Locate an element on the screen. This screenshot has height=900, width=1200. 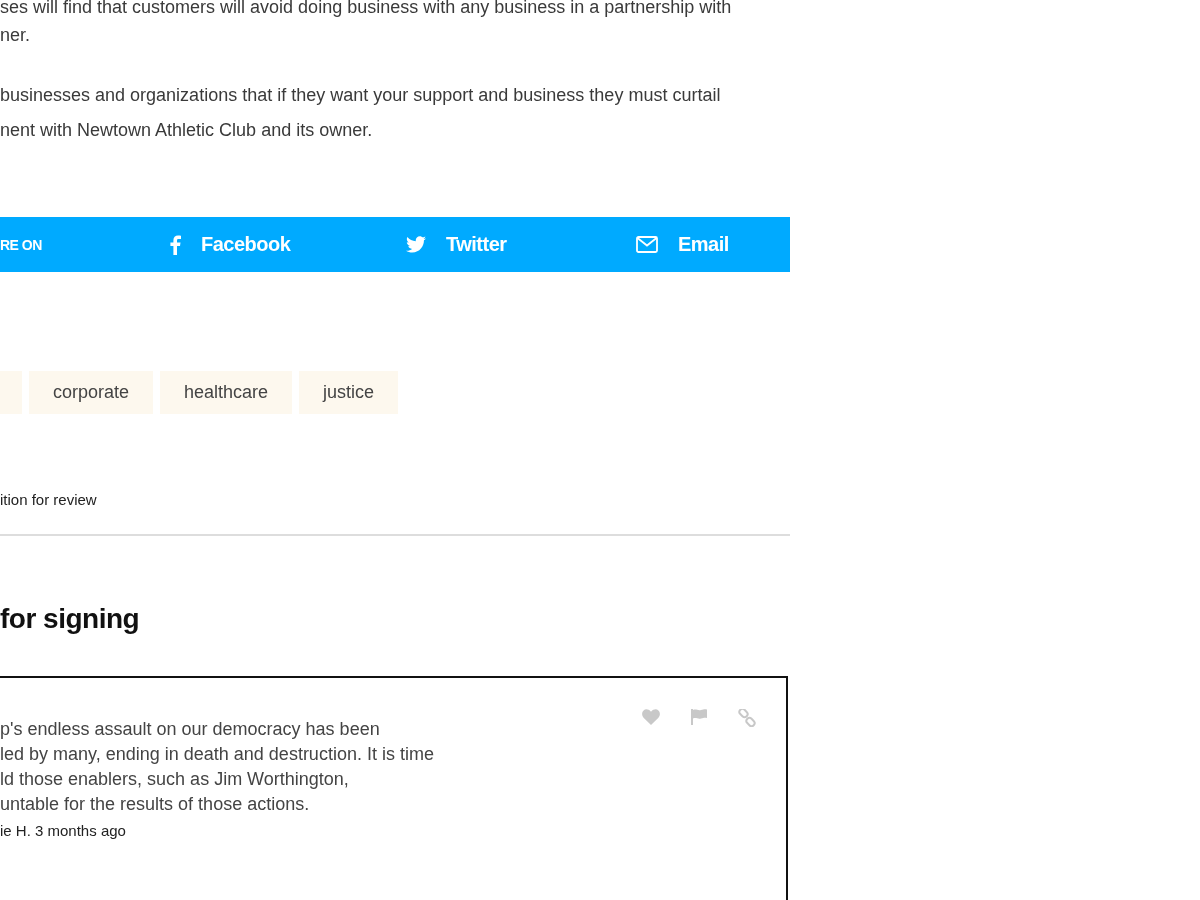
flag-icon is located at coordinates (699, 717).